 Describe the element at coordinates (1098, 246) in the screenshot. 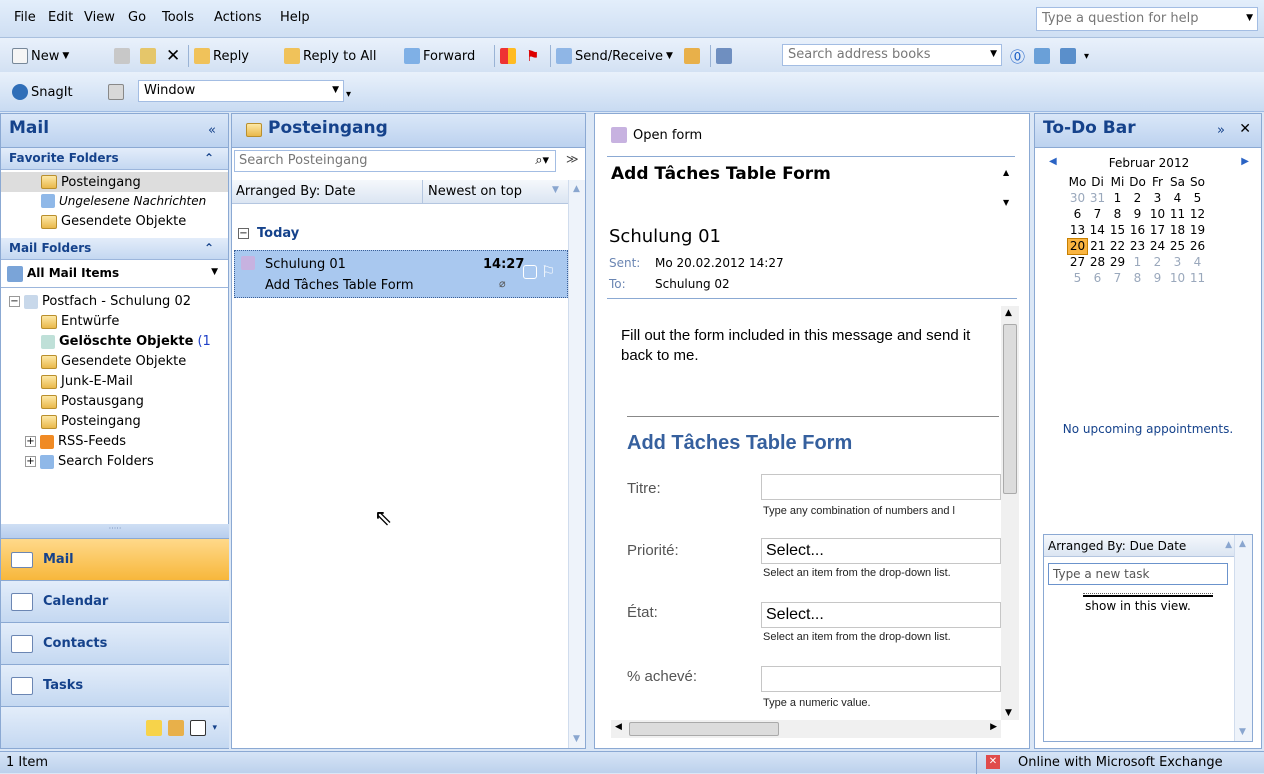

I see `calendar-day: 21` at that location.